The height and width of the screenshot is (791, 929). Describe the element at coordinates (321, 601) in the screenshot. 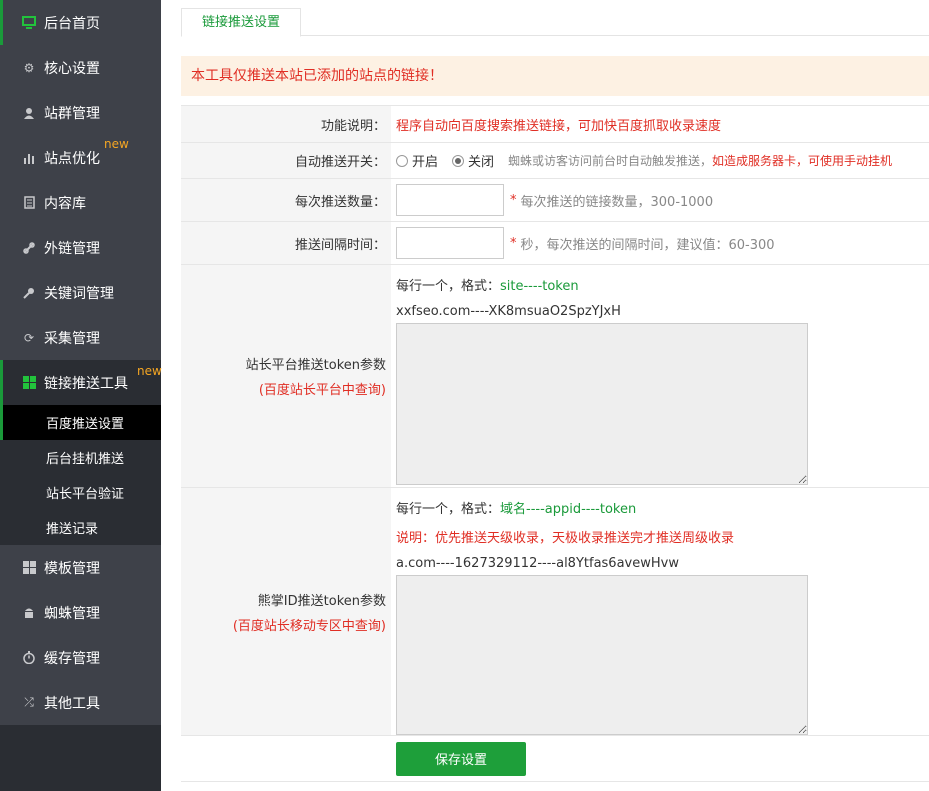

I see `xzh-token-label: 熊掌ID推送token参数` at that location.